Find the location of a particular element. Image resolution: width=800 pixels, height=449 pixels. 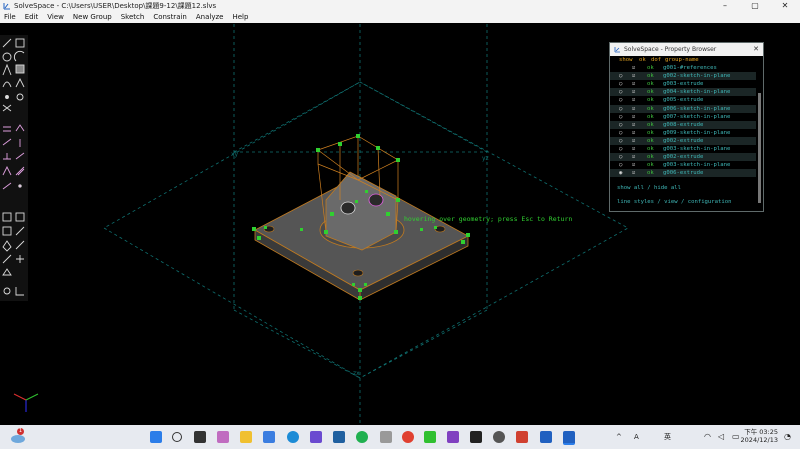

group-row: ○ ☑ ok g005-extrude is located at coordinates (683, 100).